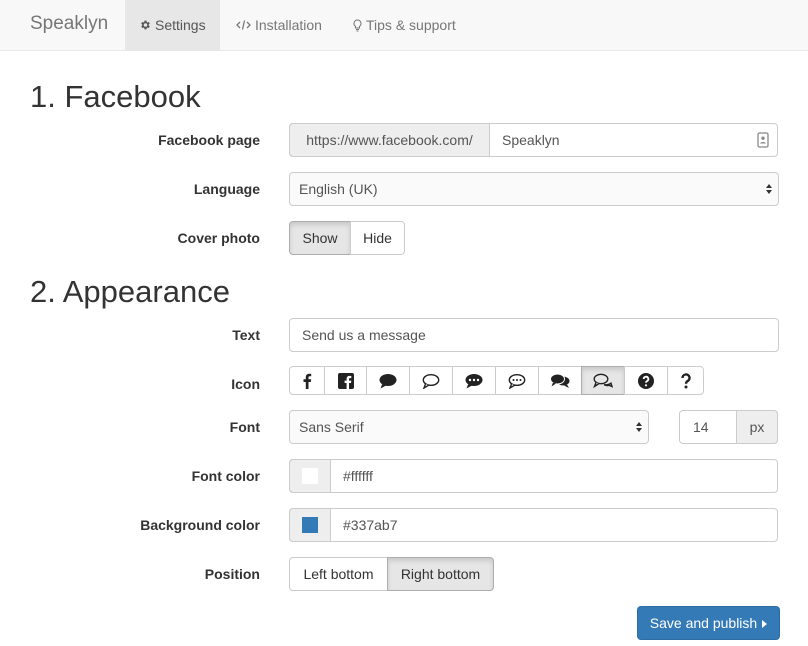 The width and height of the screenshot is (808, 646). I want to click on facebook-square-icon, so click(345, 380).